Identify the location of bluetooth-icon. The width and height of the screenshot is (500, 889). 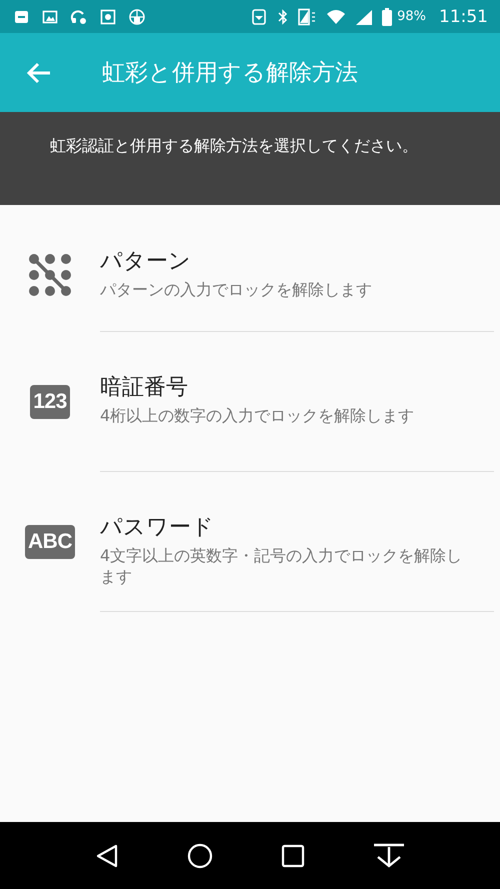
(283, 16).